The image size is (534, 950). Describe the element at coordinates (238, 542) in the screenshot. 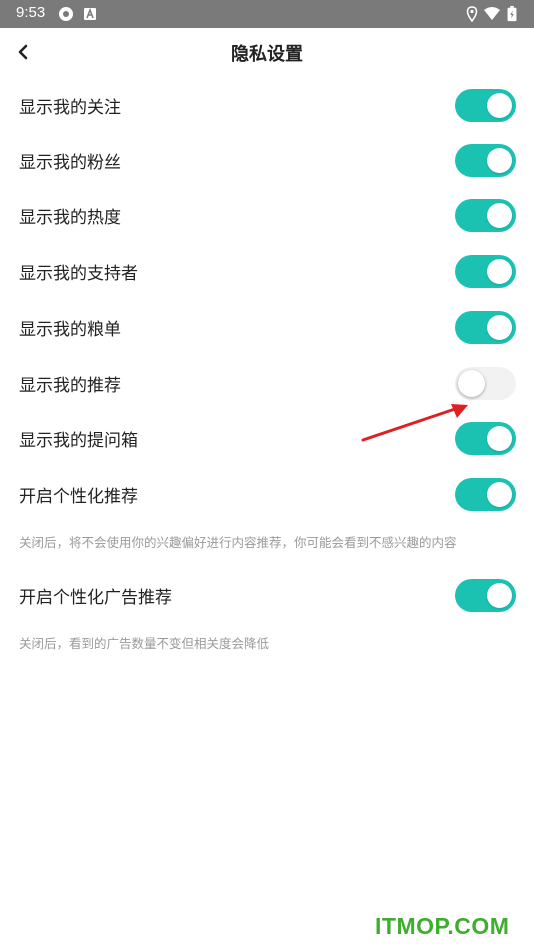

I see `setting-description: 关闭后，将不会使用你的兴趣偏好进行内容推荐，你可能会看到不感兴趣的内容` at that location.